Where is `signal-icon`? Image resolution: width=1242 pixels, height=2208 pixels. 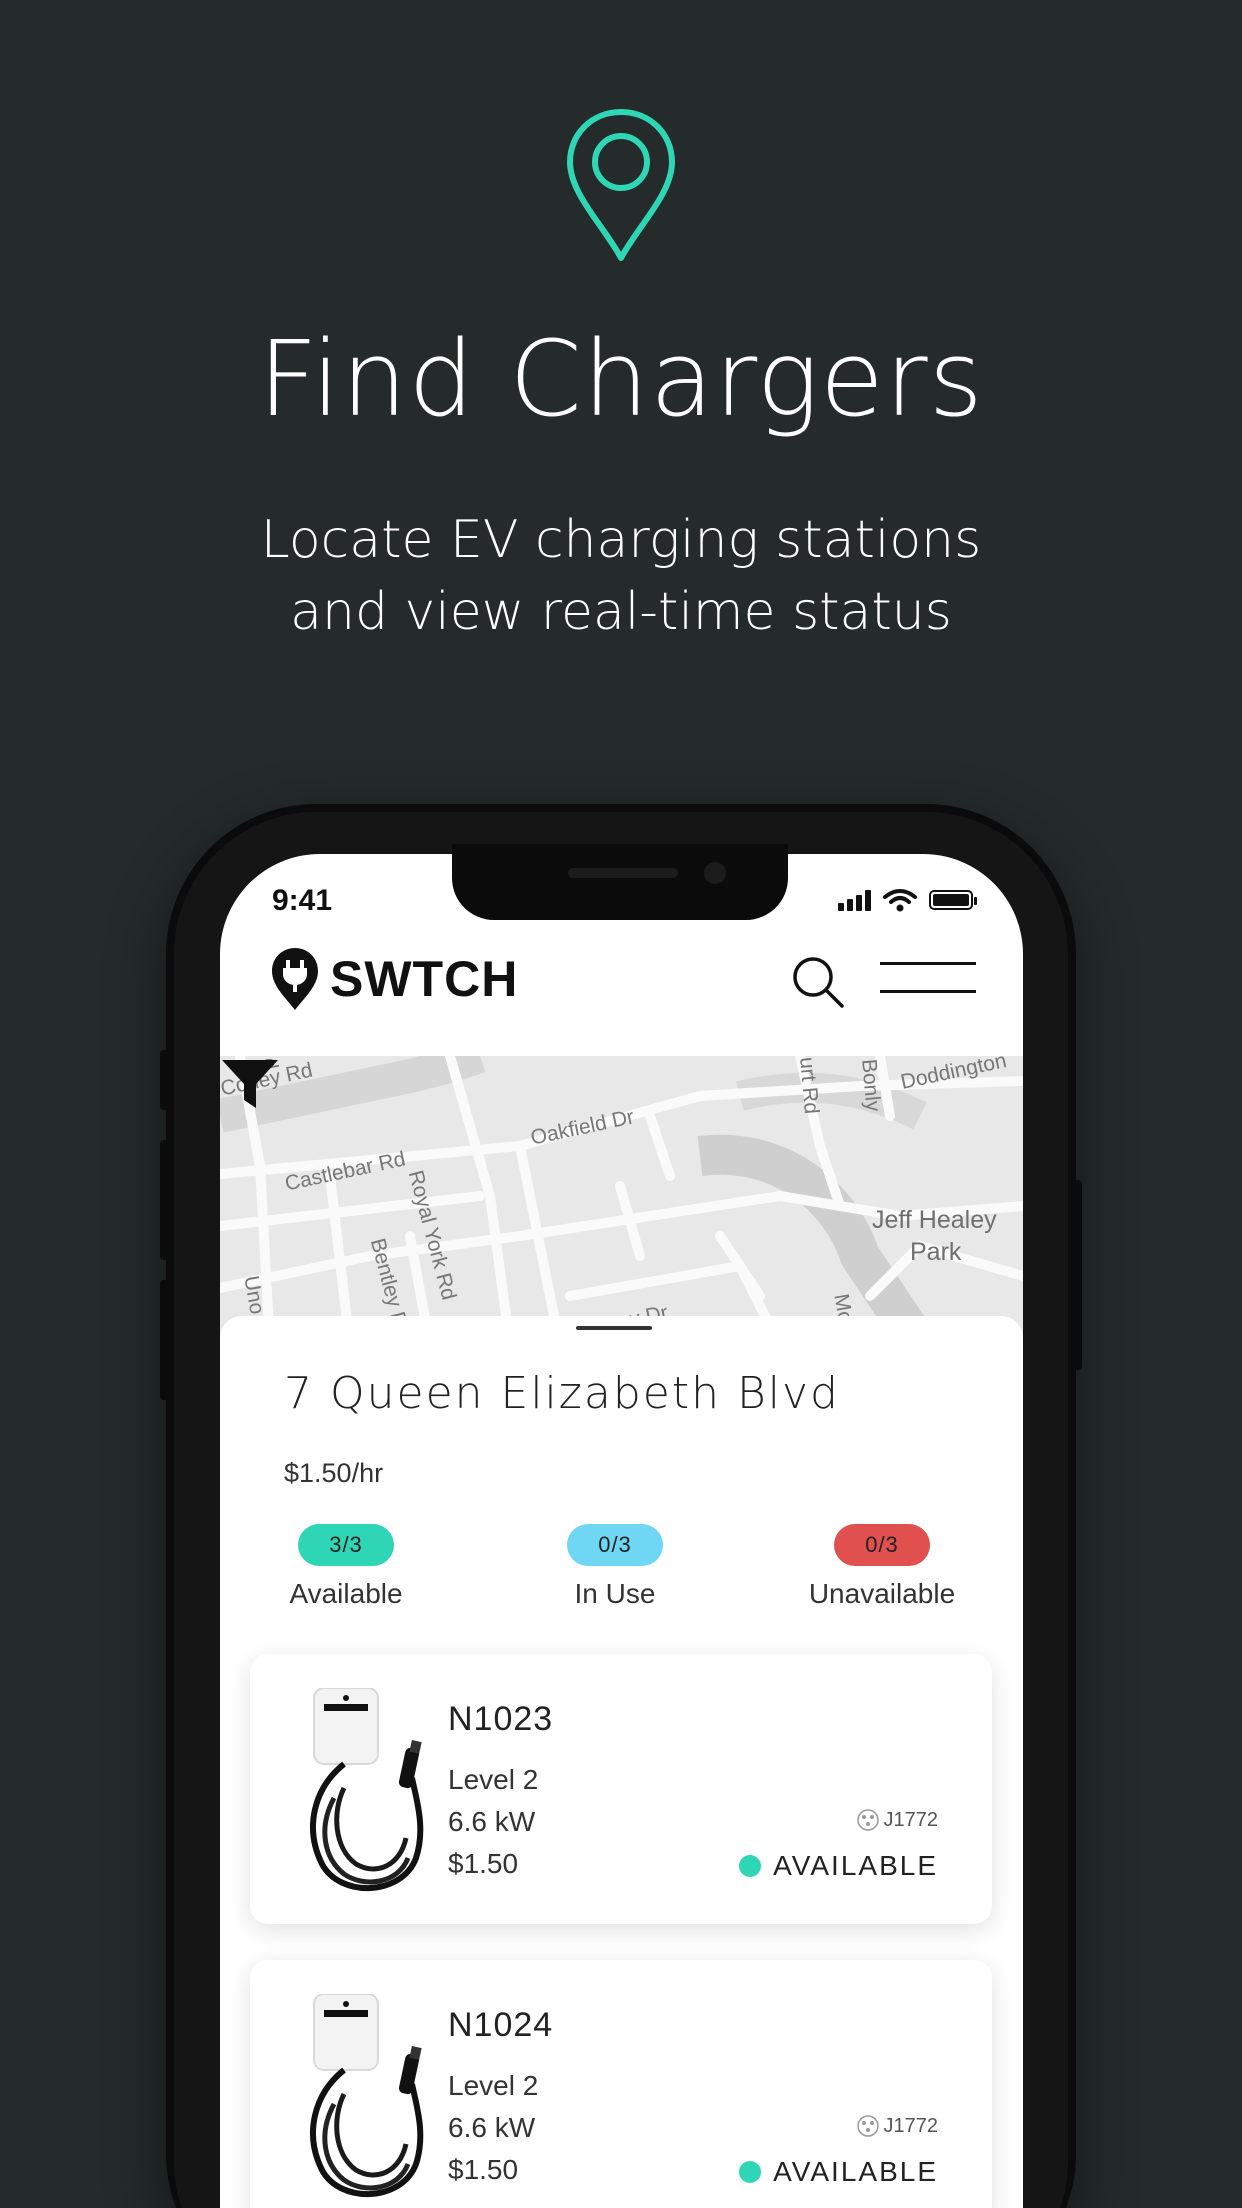 signal-icon is located at coordinates (854, 900).